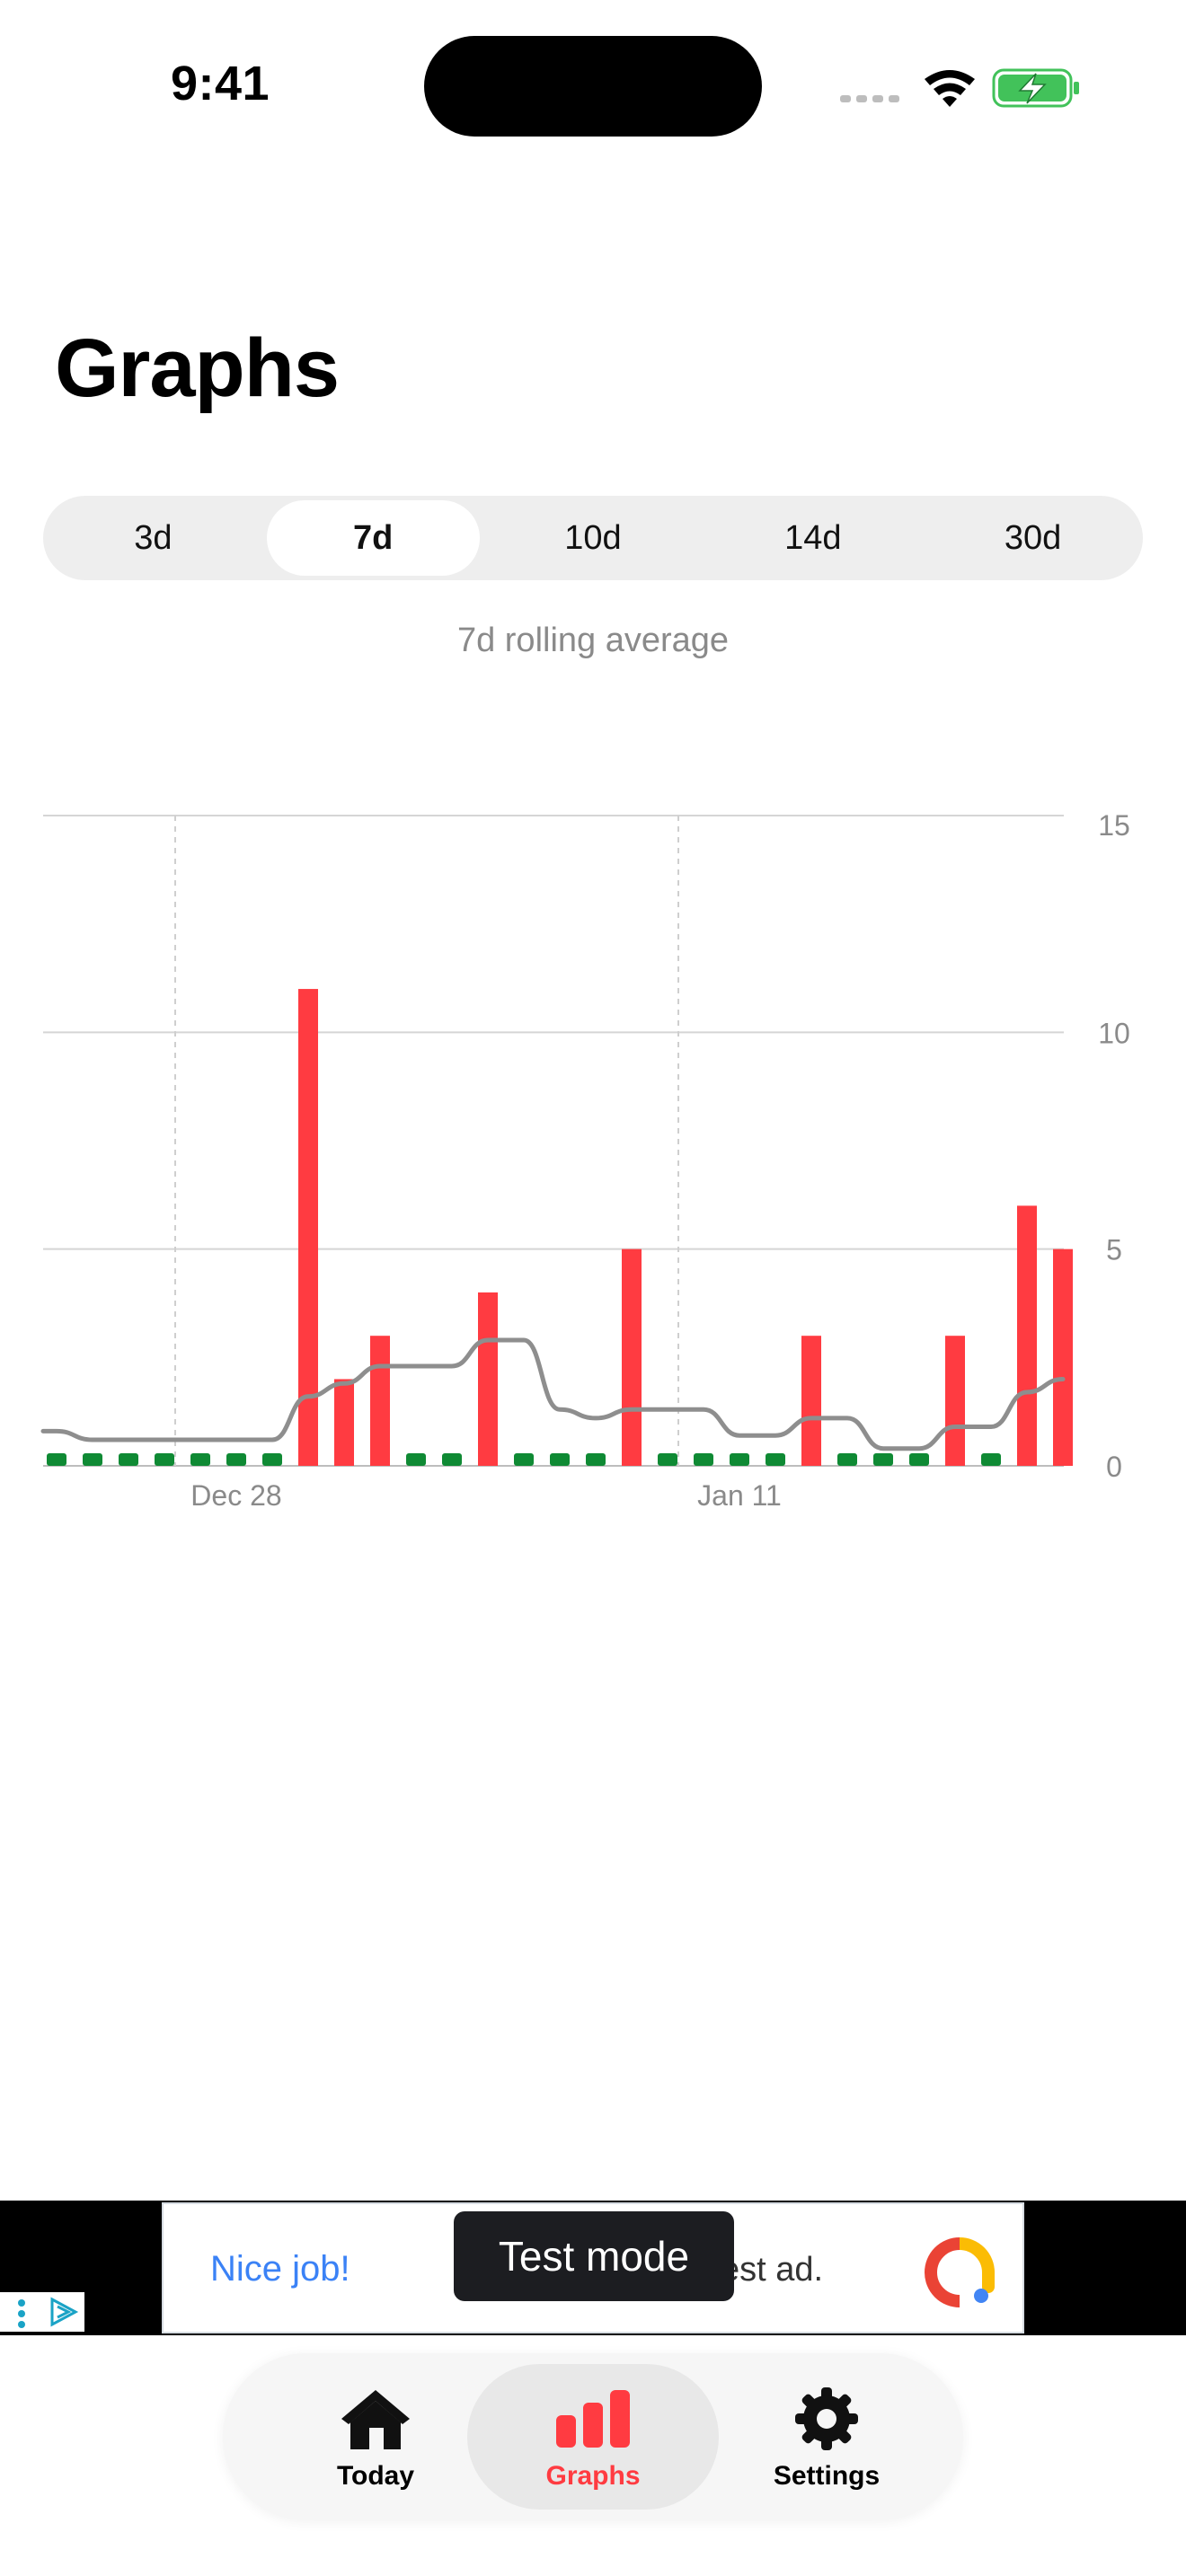 The image size is (1186, 2576). I want to click on tab-graphs: Graphs, so click(593, 2437).